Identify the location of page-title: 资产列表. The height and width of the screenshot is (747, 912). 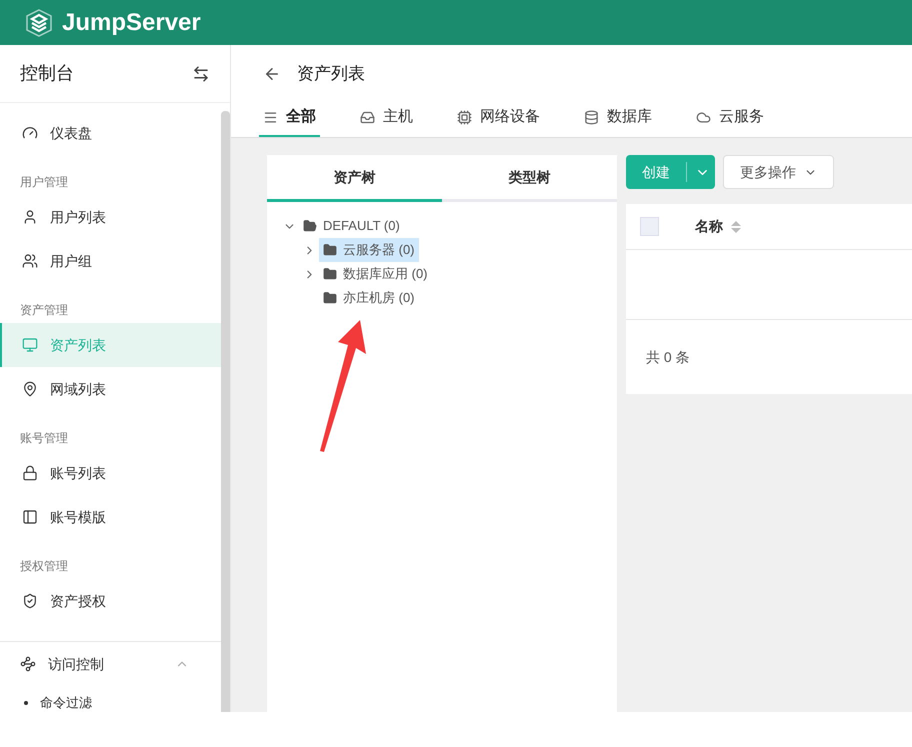
(331, 74).